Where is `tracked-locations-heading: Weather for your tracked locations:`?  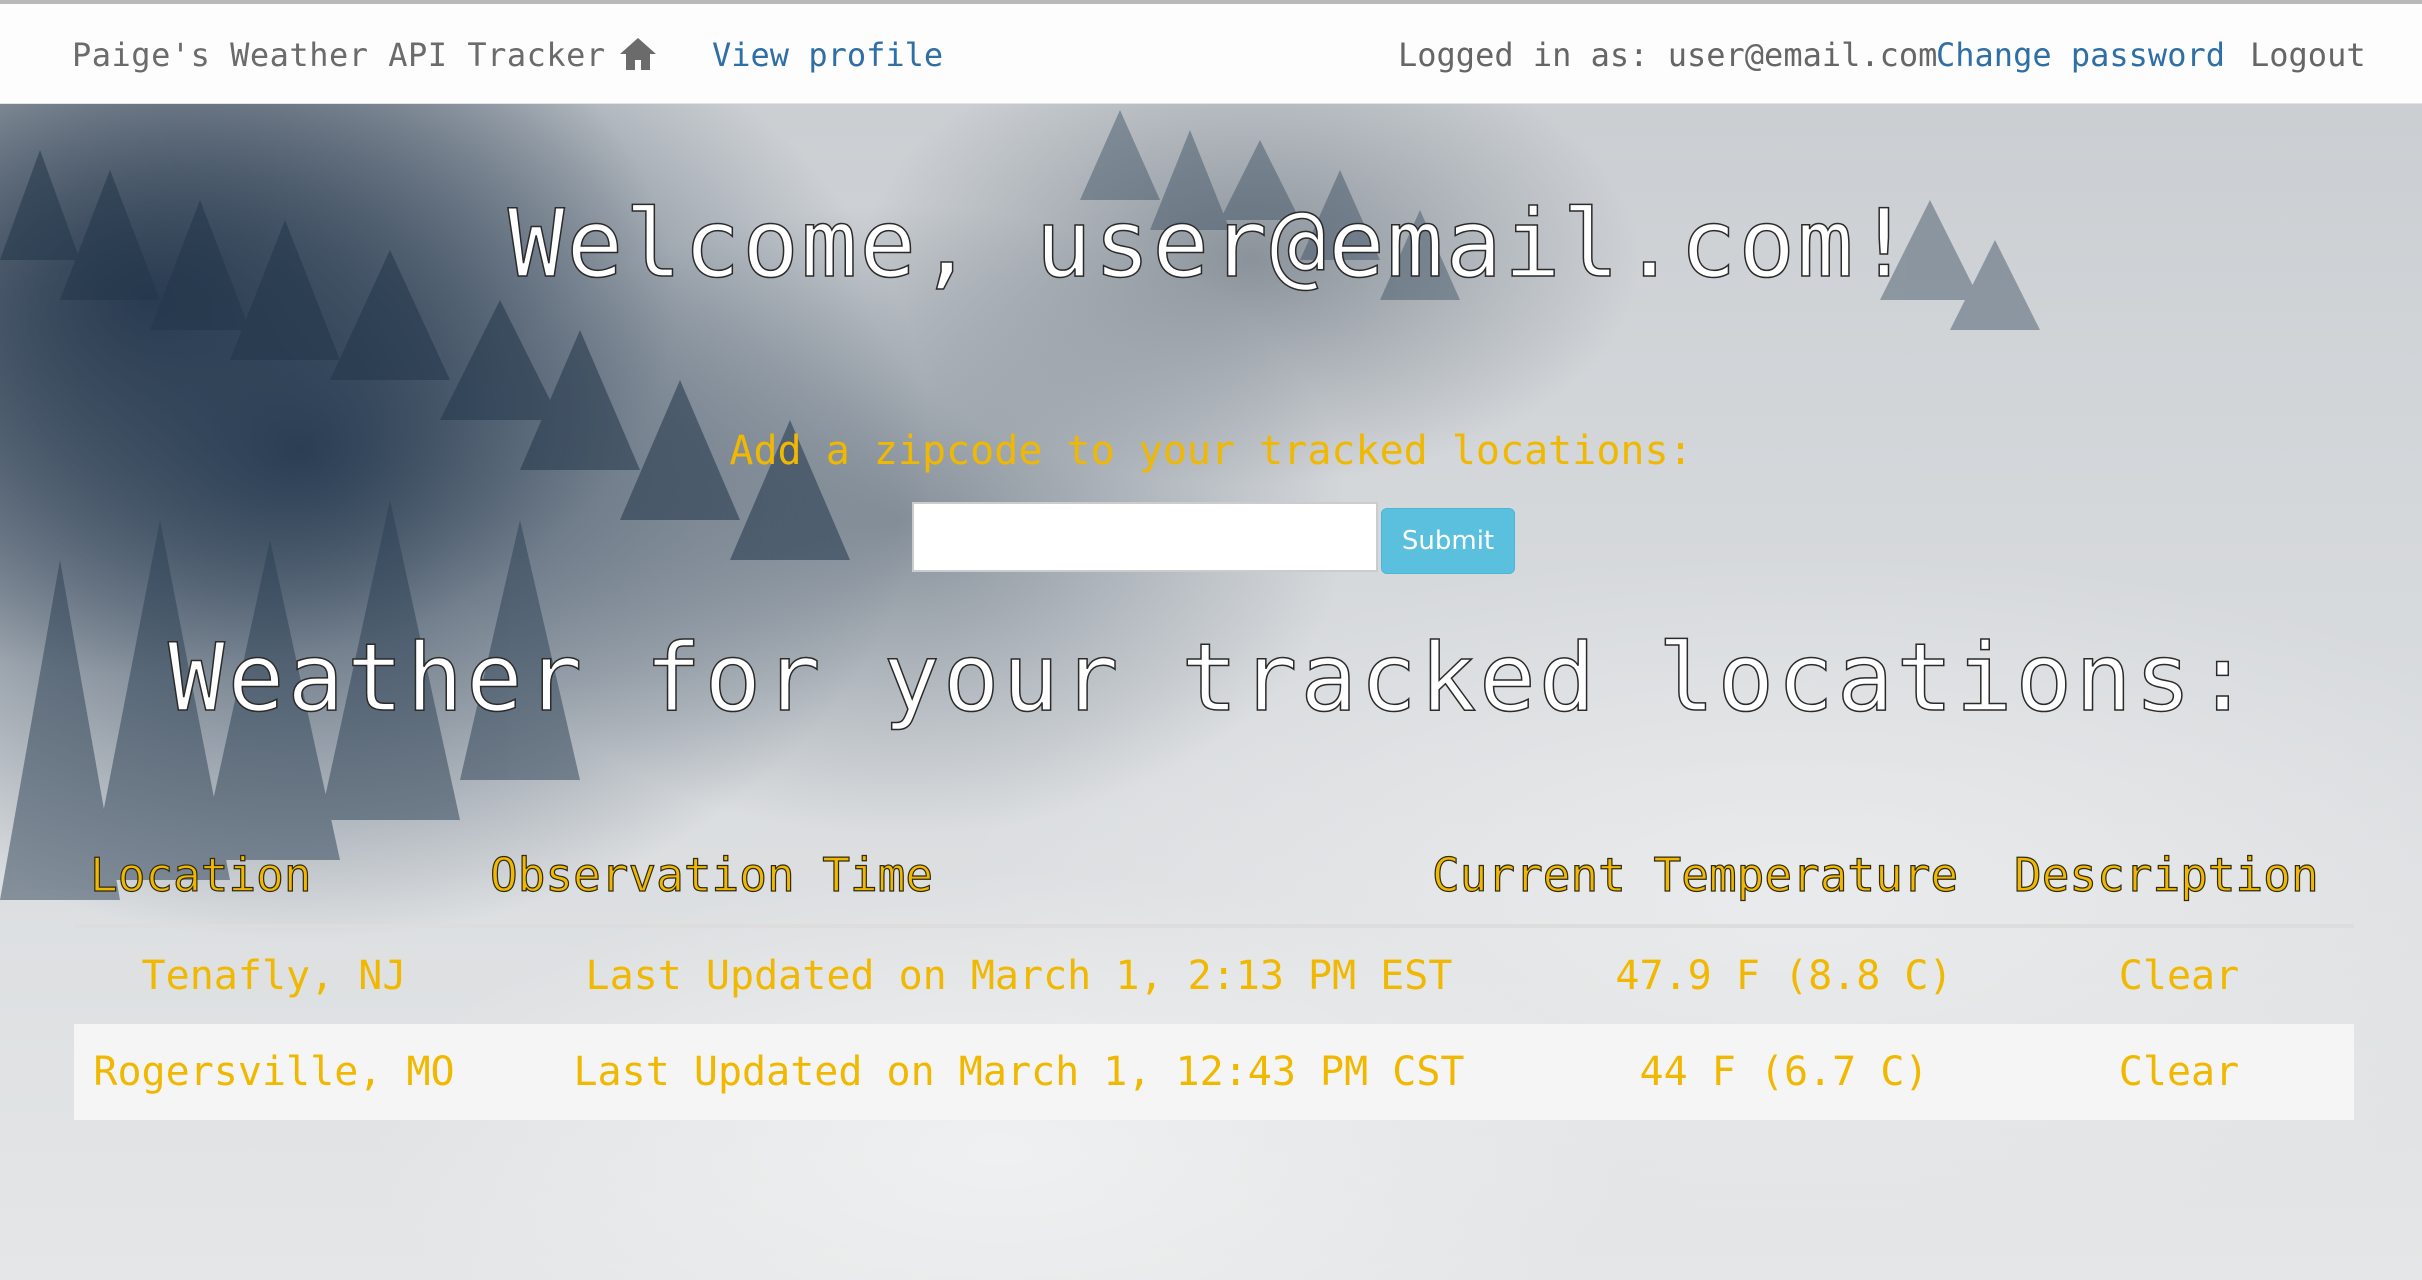
tracked-locations-heading: Weather for your tracked locations: is located at coordinates (1210, 678).